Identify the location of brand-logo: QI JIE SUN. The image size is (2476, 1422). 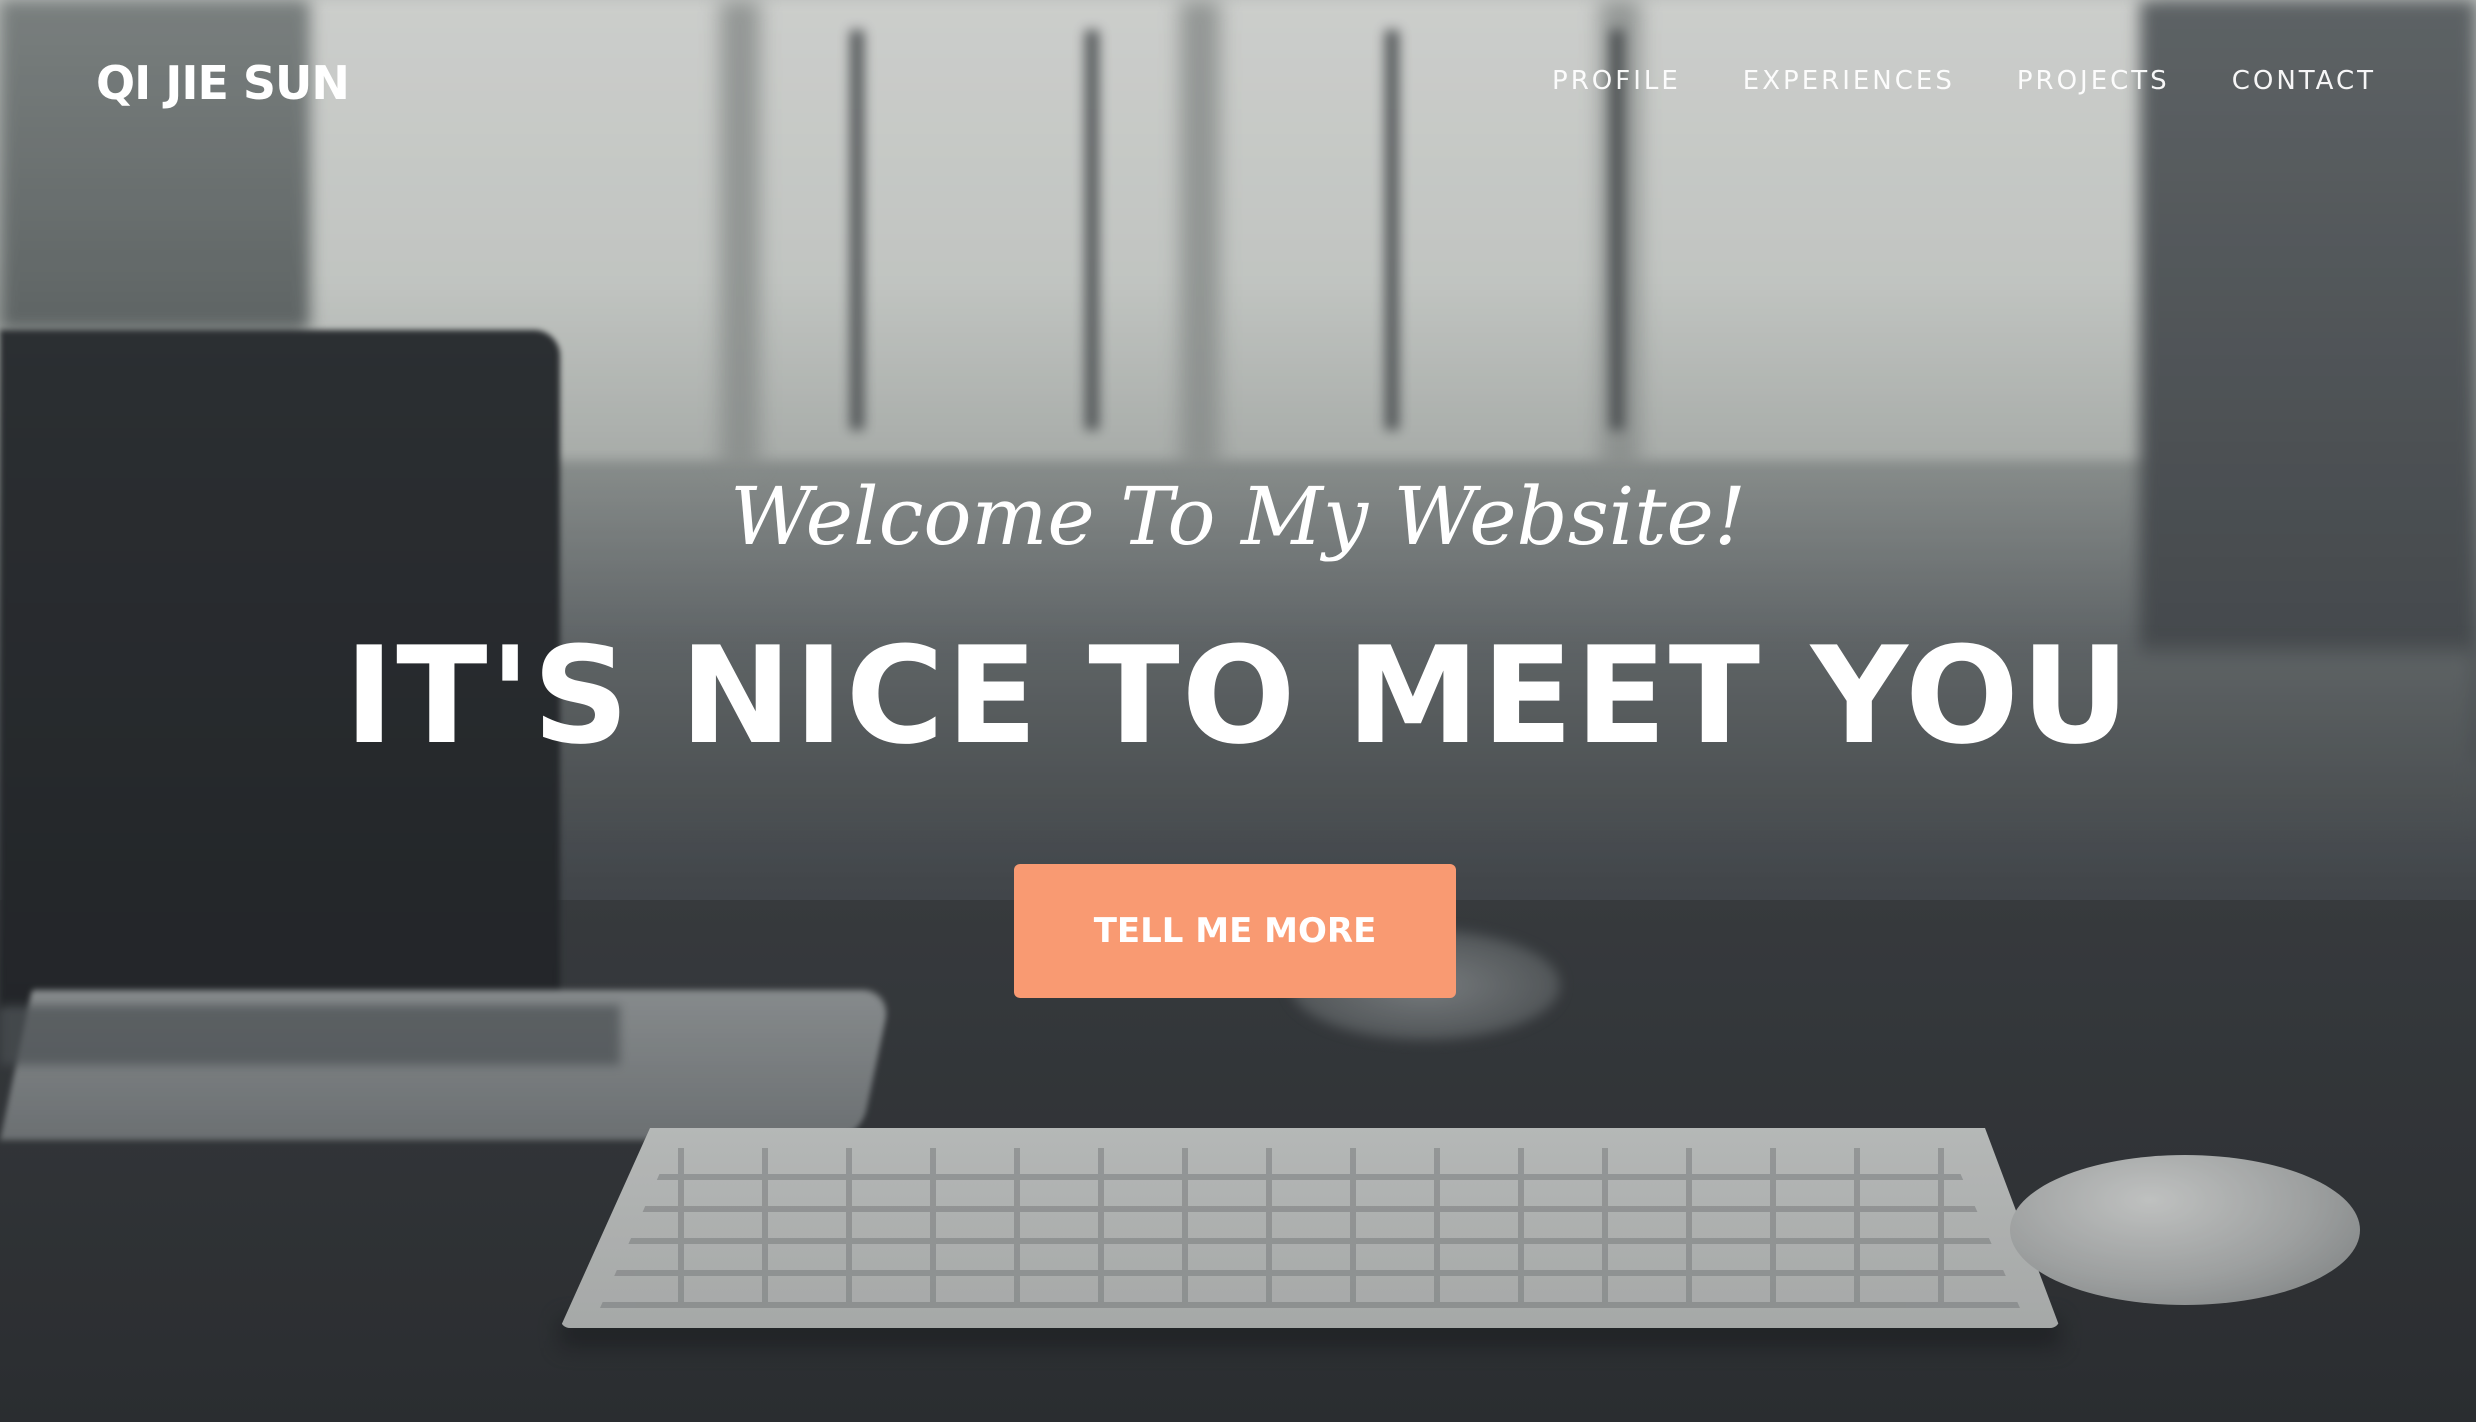
(223, 83).